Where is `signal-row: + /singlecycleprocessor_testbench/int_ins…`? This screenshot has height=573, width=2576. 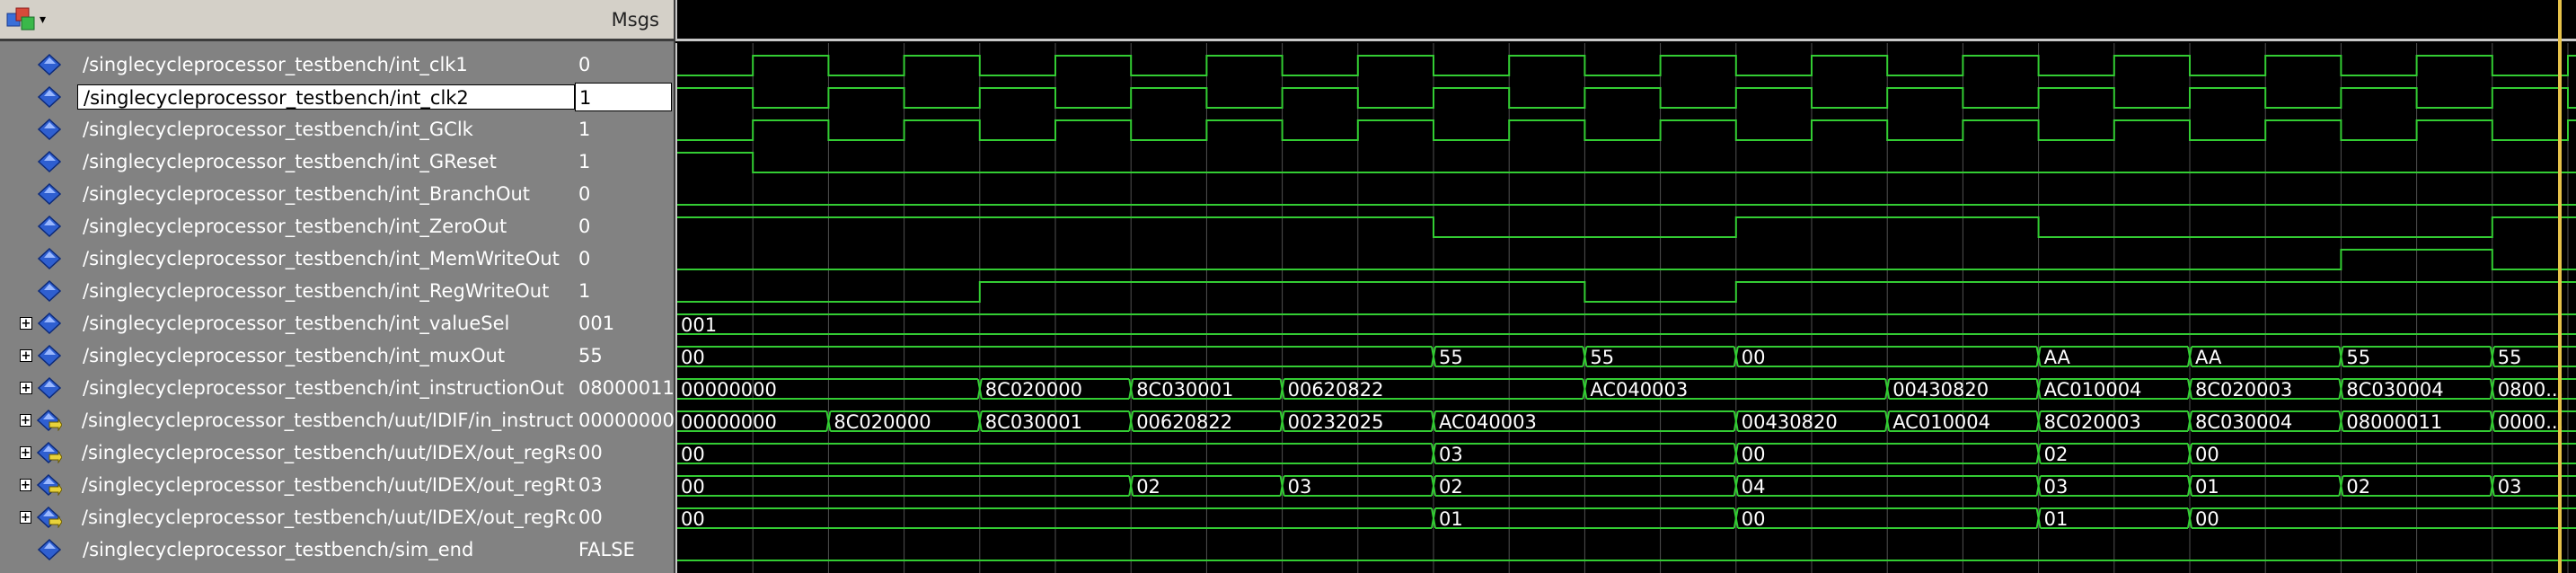 signal-row: + /singlecycleprocessor_testbench/int_ins… is located at coordinates (287, 388).